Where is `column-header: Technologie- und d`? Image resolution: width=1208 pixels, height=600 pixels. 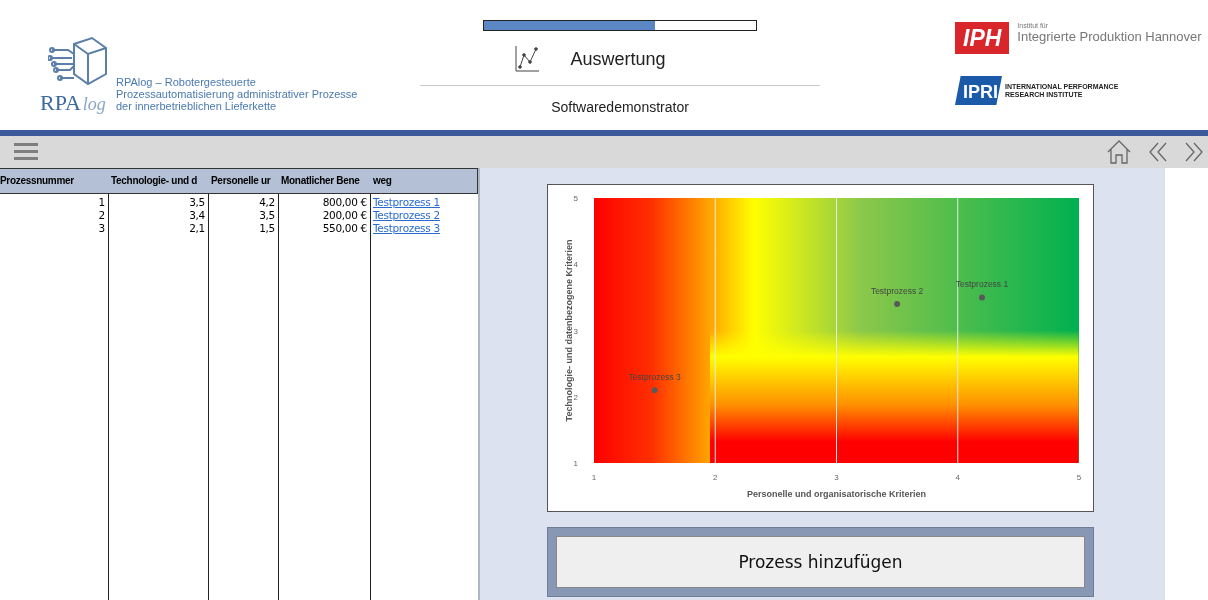
column-header: Technologie- und d is located at coordinates (154, 181).